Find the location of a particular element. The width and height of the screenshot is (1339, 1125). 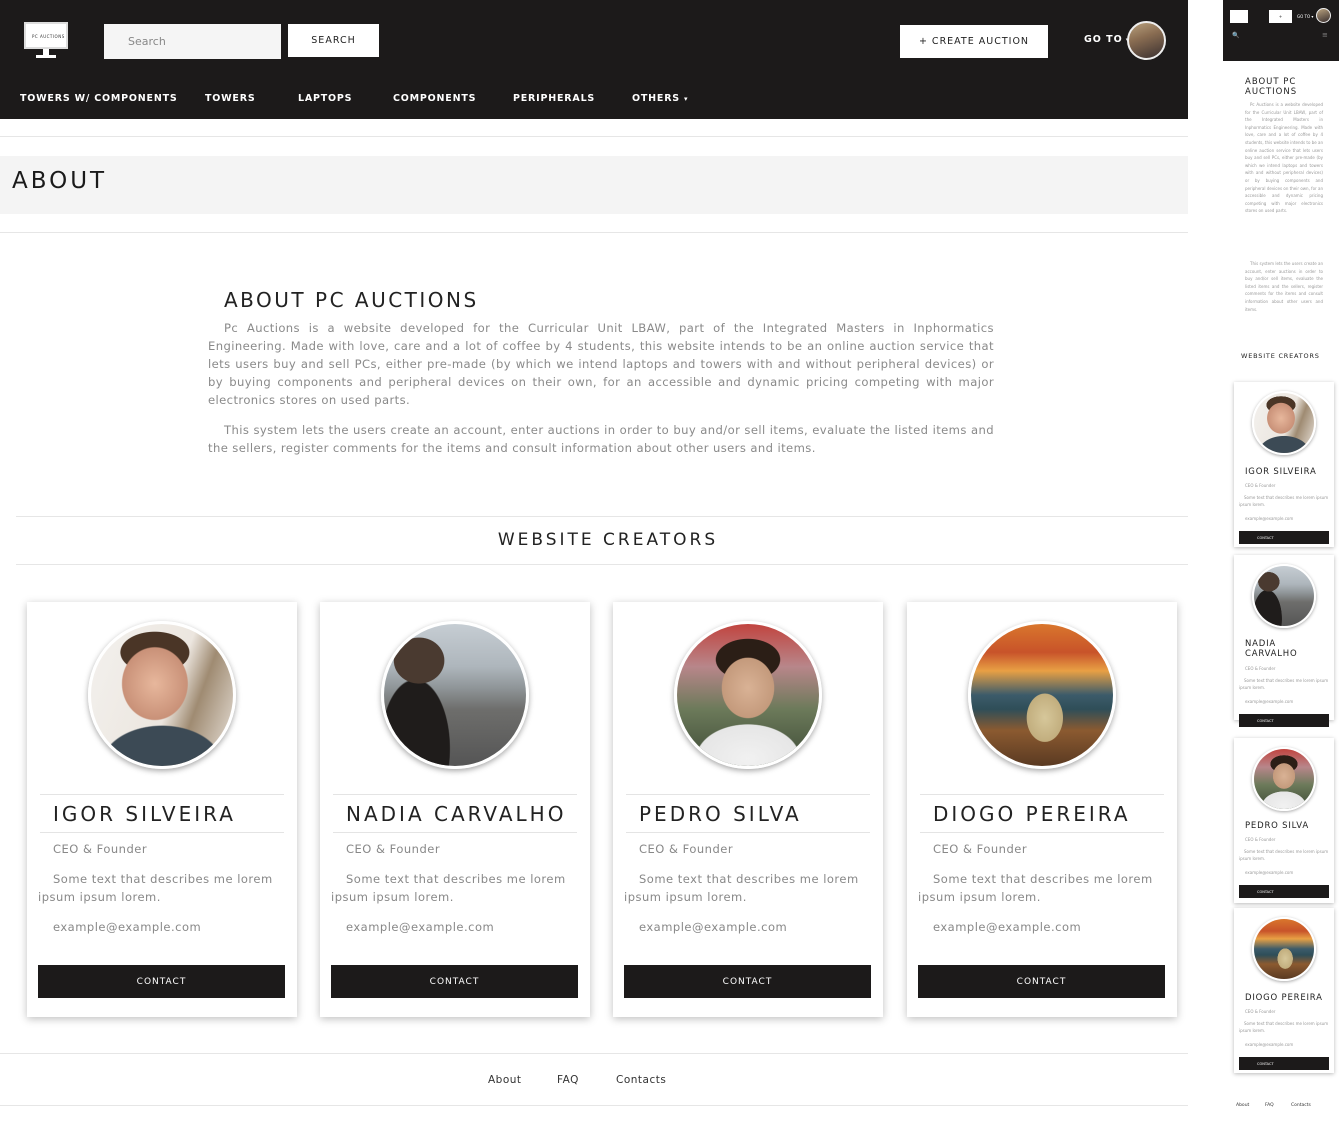

menu-item-others: OTHERS ▾ is located at coordinates (660, 98).